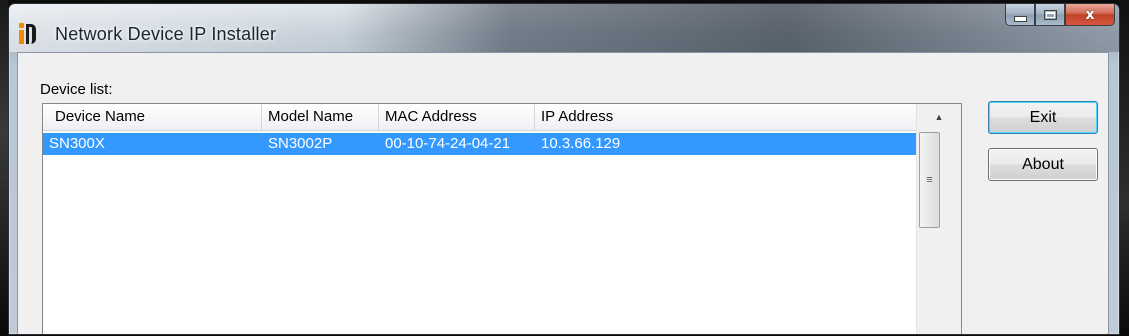  Describe the element at coordinates (457, 117) in the screenshot. I see `column-header-mac-address: MAC Address` at that location.